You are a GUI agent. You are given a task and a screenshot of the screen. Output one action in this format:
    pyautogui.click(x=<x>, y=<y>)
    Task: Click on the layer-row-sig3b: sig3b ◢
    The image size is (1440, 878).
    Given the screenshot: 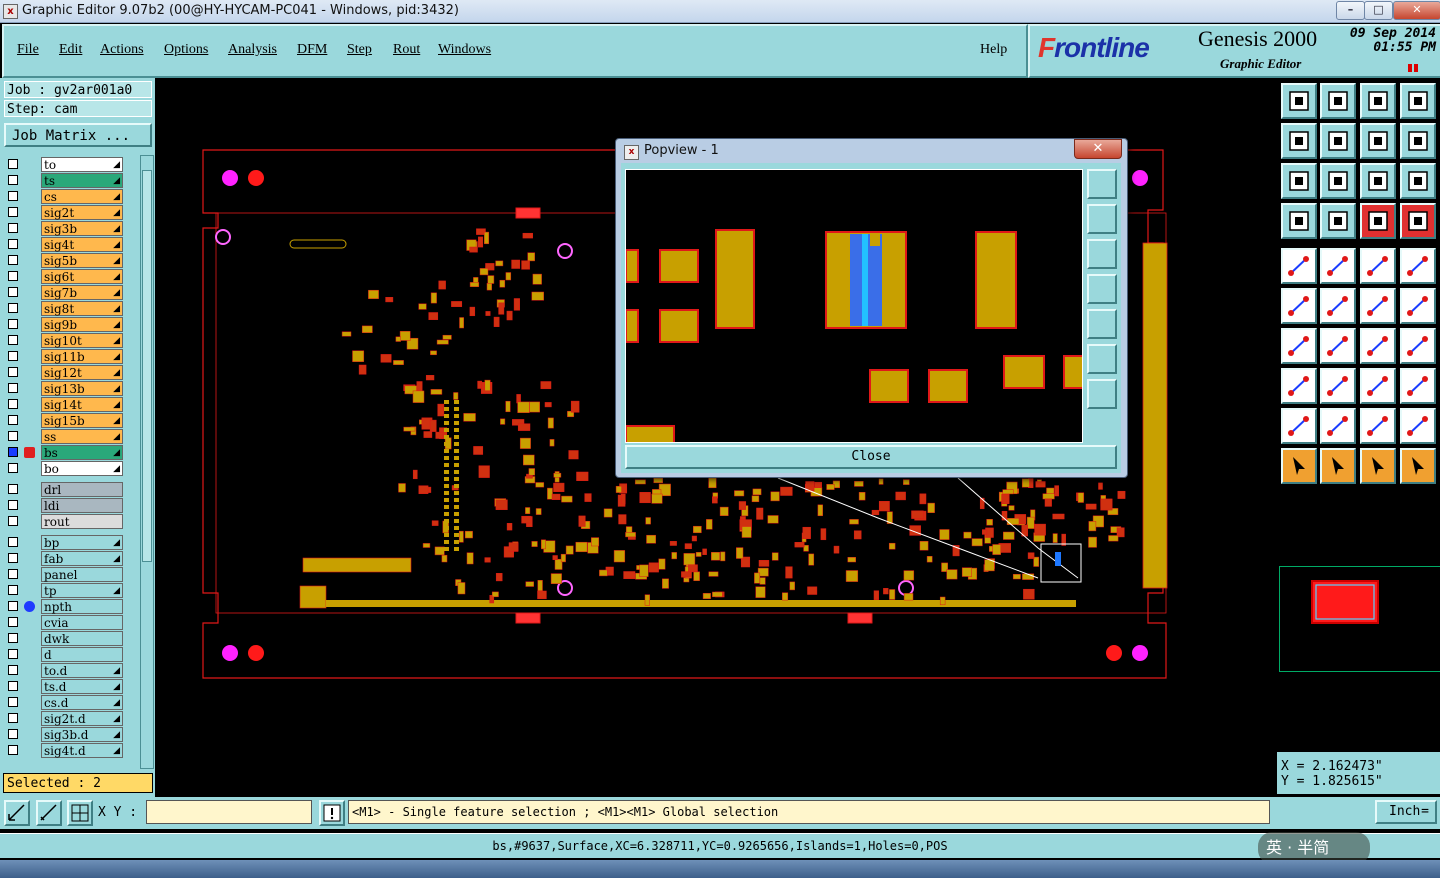 What is the action you would take?
    pyautogui.click(x=64, y=228)
    